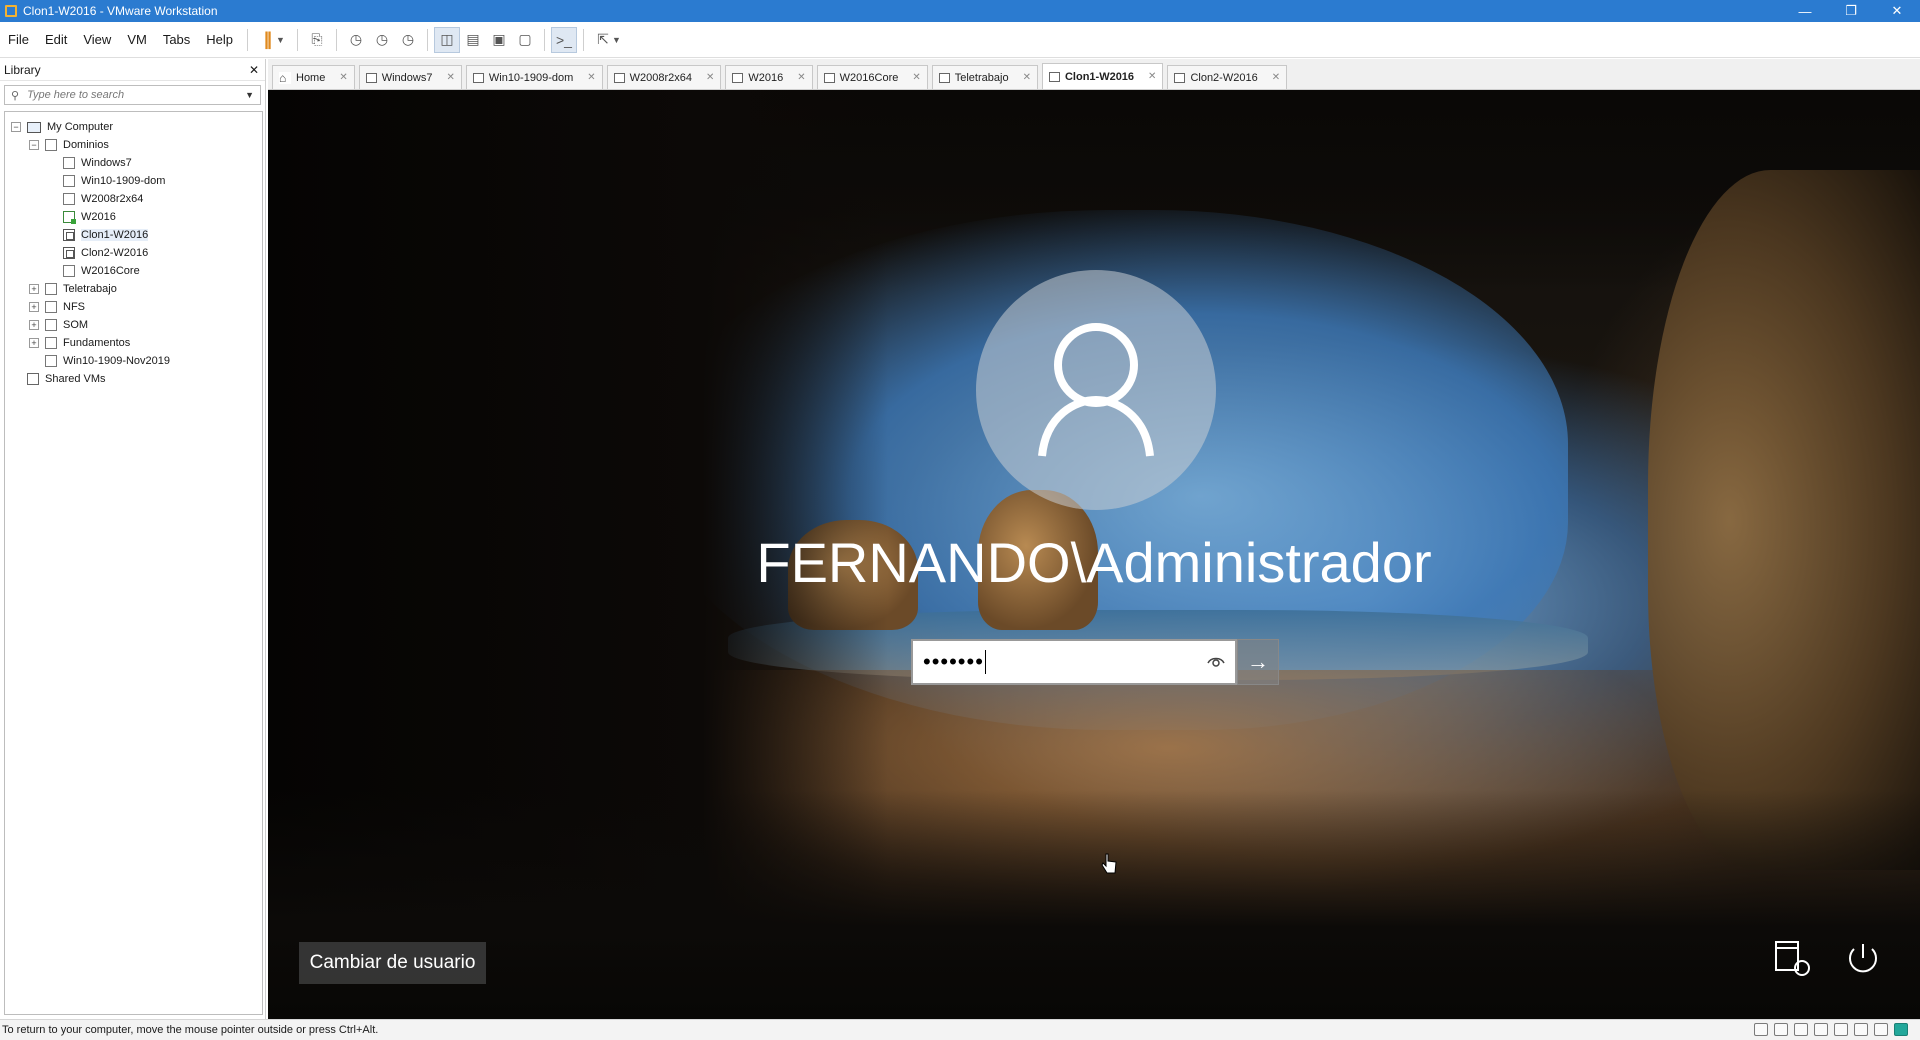 The width and height of the screenshot is (1920, 1040). Describe the element at coordinates (133, 163) in the screenshot. I see `tree-item: Windows7` at that location.